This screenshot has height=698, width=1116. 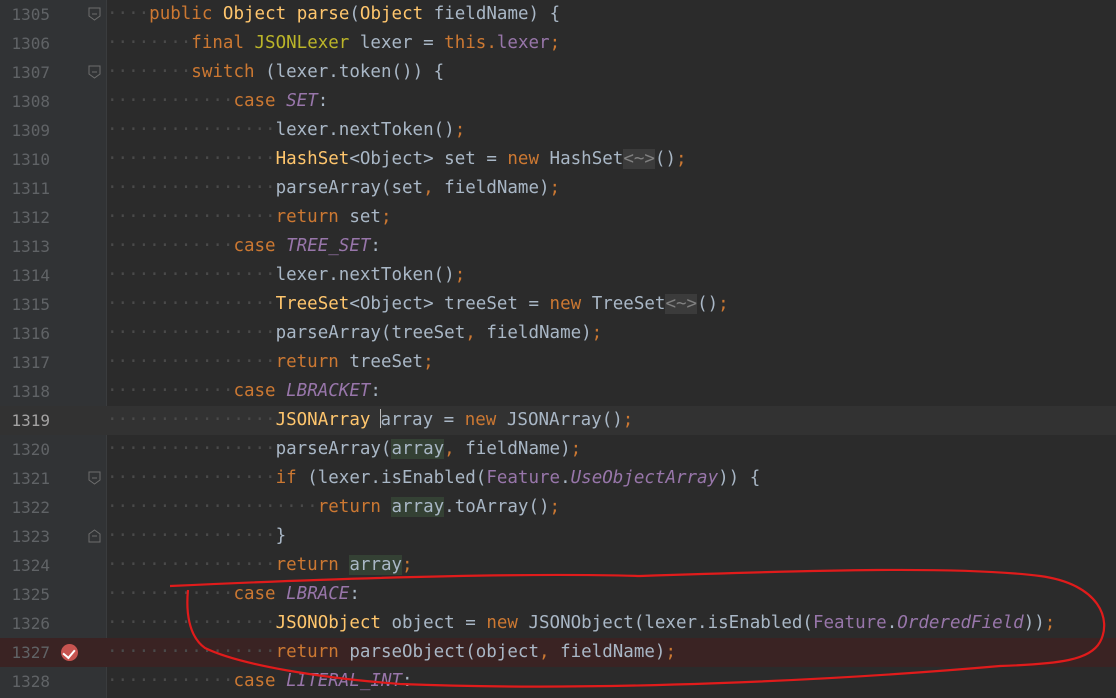 I want to click on line-number: 1306, so click(x=25, y=43).